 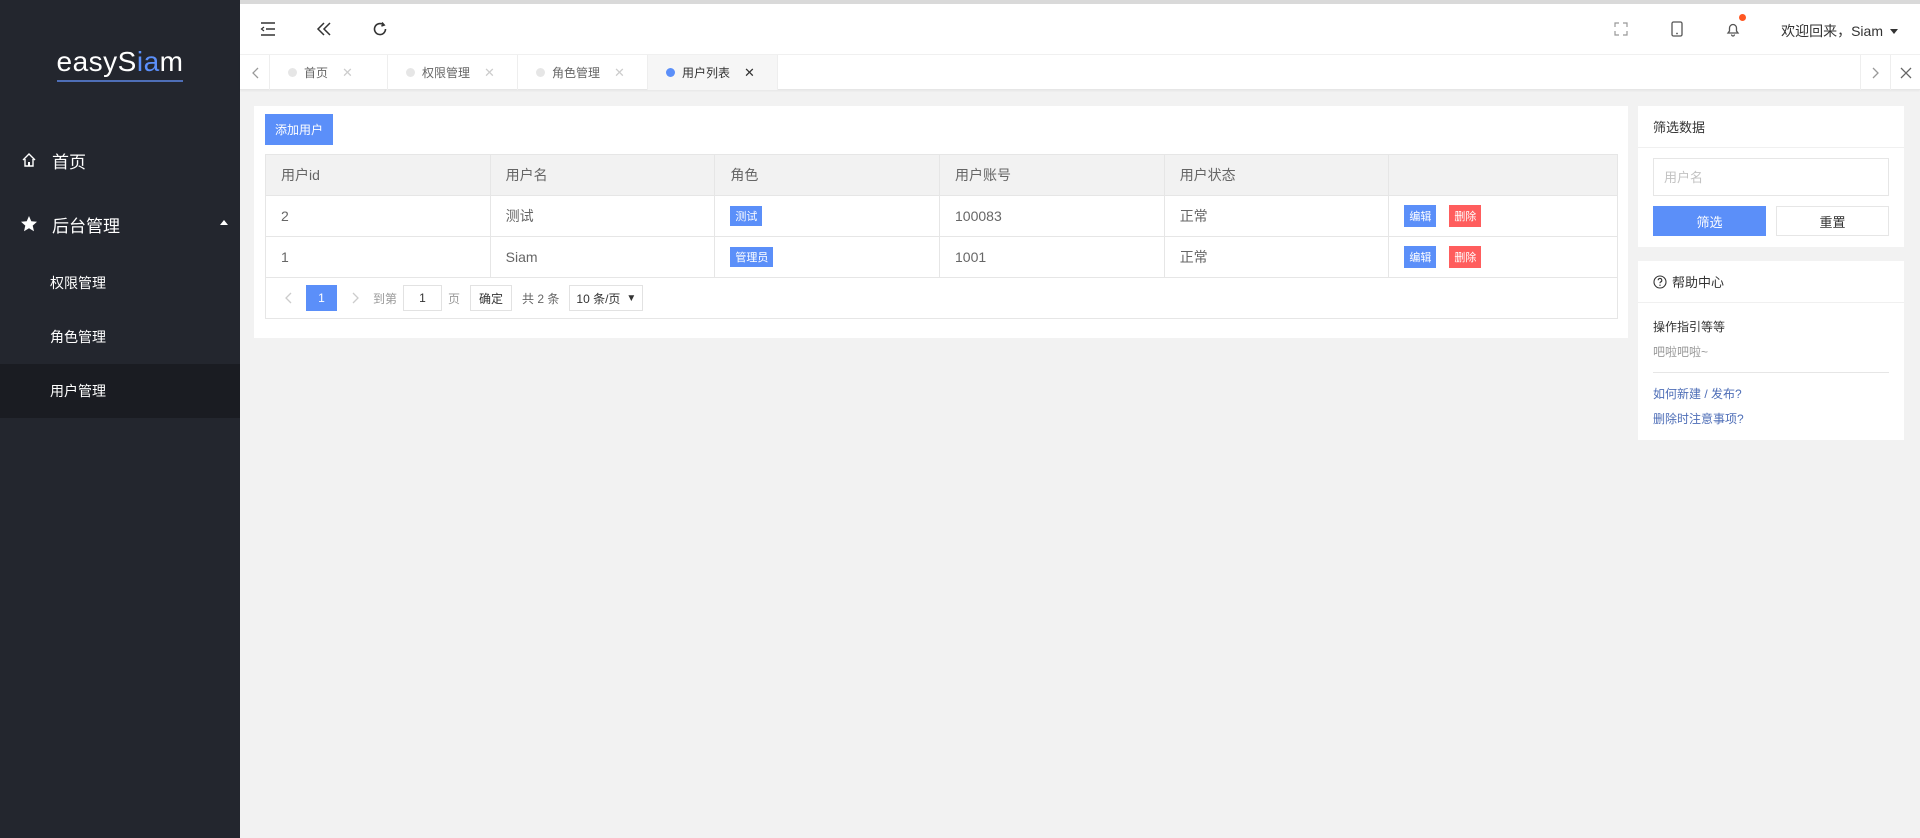 I want to click on star-icon, so click(x=29, y=224).